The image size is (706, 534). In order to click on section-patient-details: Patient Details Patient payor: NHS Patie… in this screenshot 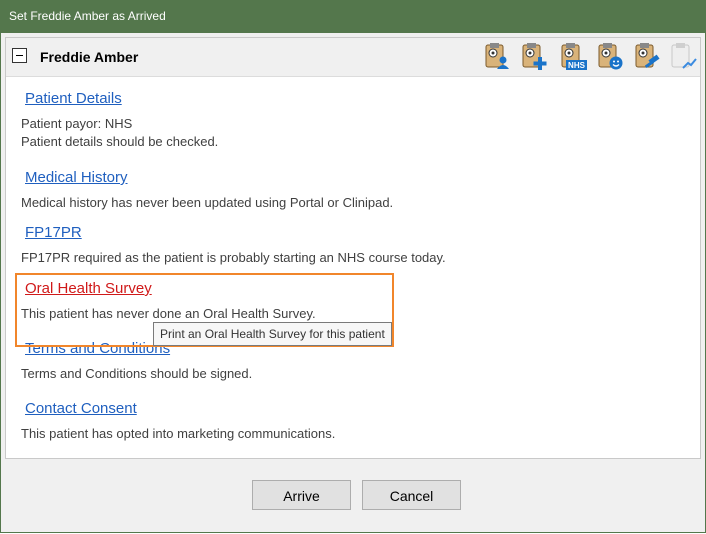, I will do `click(351, 120)`.